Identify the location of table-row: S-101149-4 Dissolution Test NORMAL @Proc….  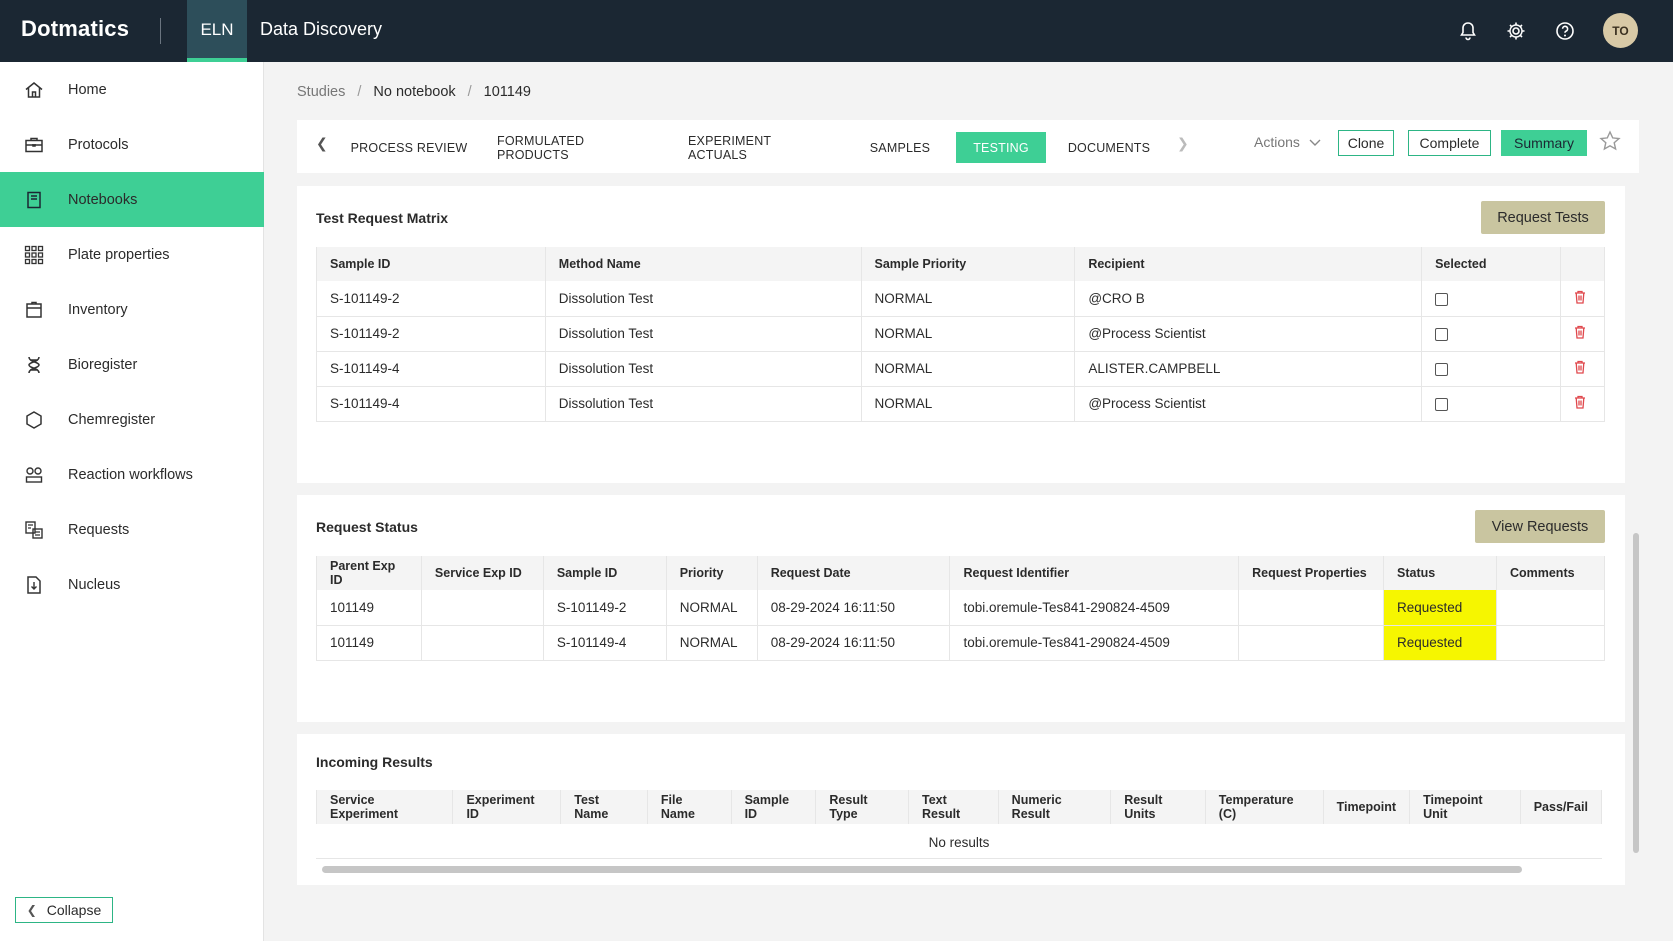
(961, 404).